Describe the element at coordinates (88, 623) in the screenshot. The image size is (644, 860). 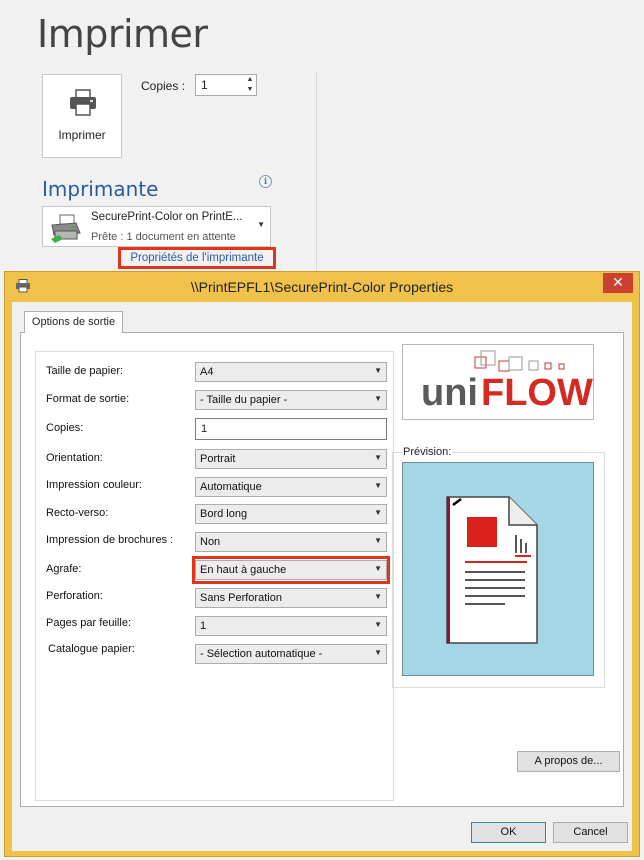
I see `pages-per-sheet-label: Pages par feuille:` at that location.